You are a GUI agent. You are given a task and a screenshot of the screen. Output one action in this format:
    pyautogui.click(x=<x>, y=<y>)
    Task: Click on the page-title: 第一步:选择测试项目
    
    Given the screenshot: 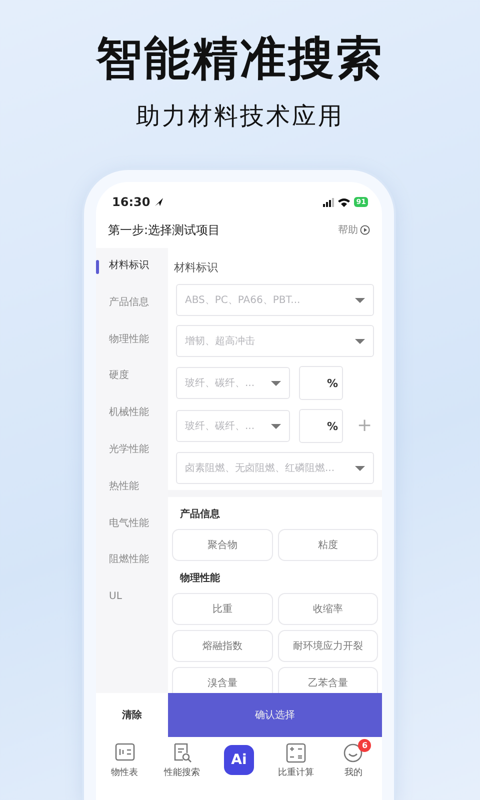 What is the action you would take?
    pyautogui.click(x=164, y=230)
    